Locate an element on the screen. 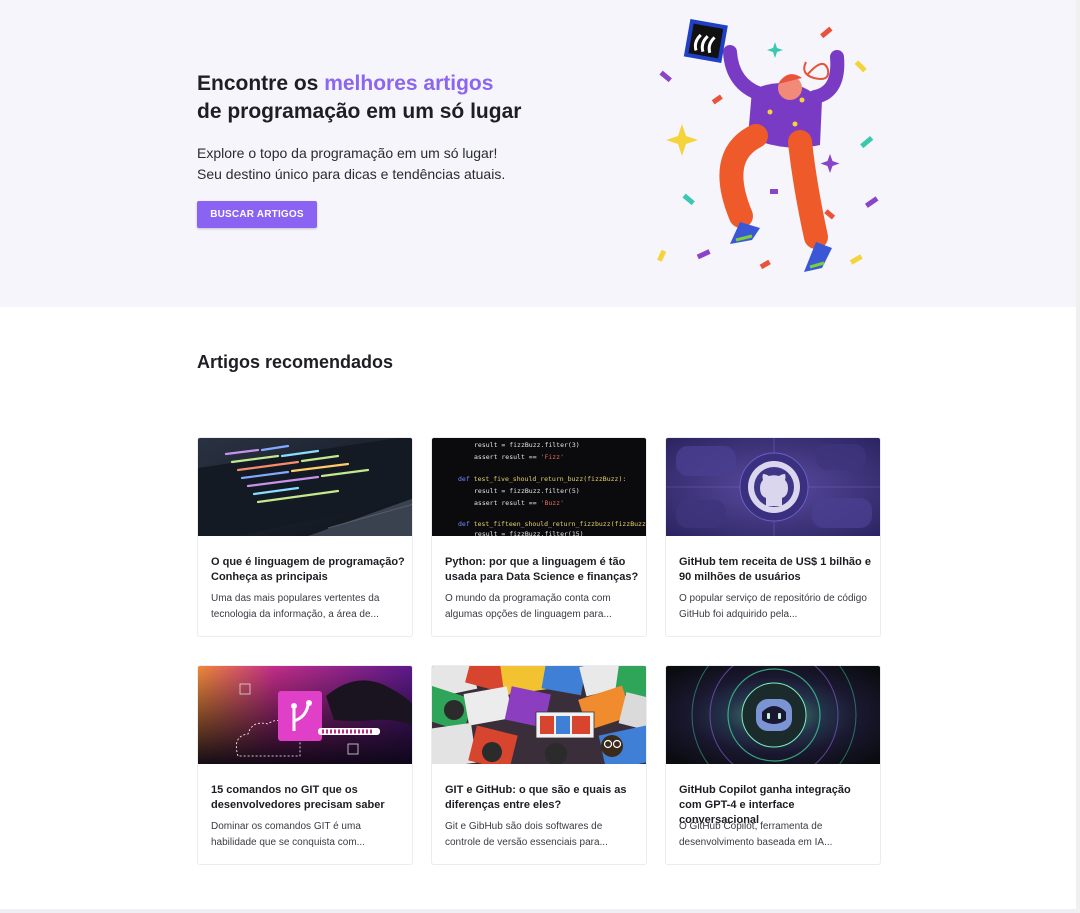 Image resolution: width=1080 pixels, height=913 pixels. footer-divider is located at coordinates (540, 911).